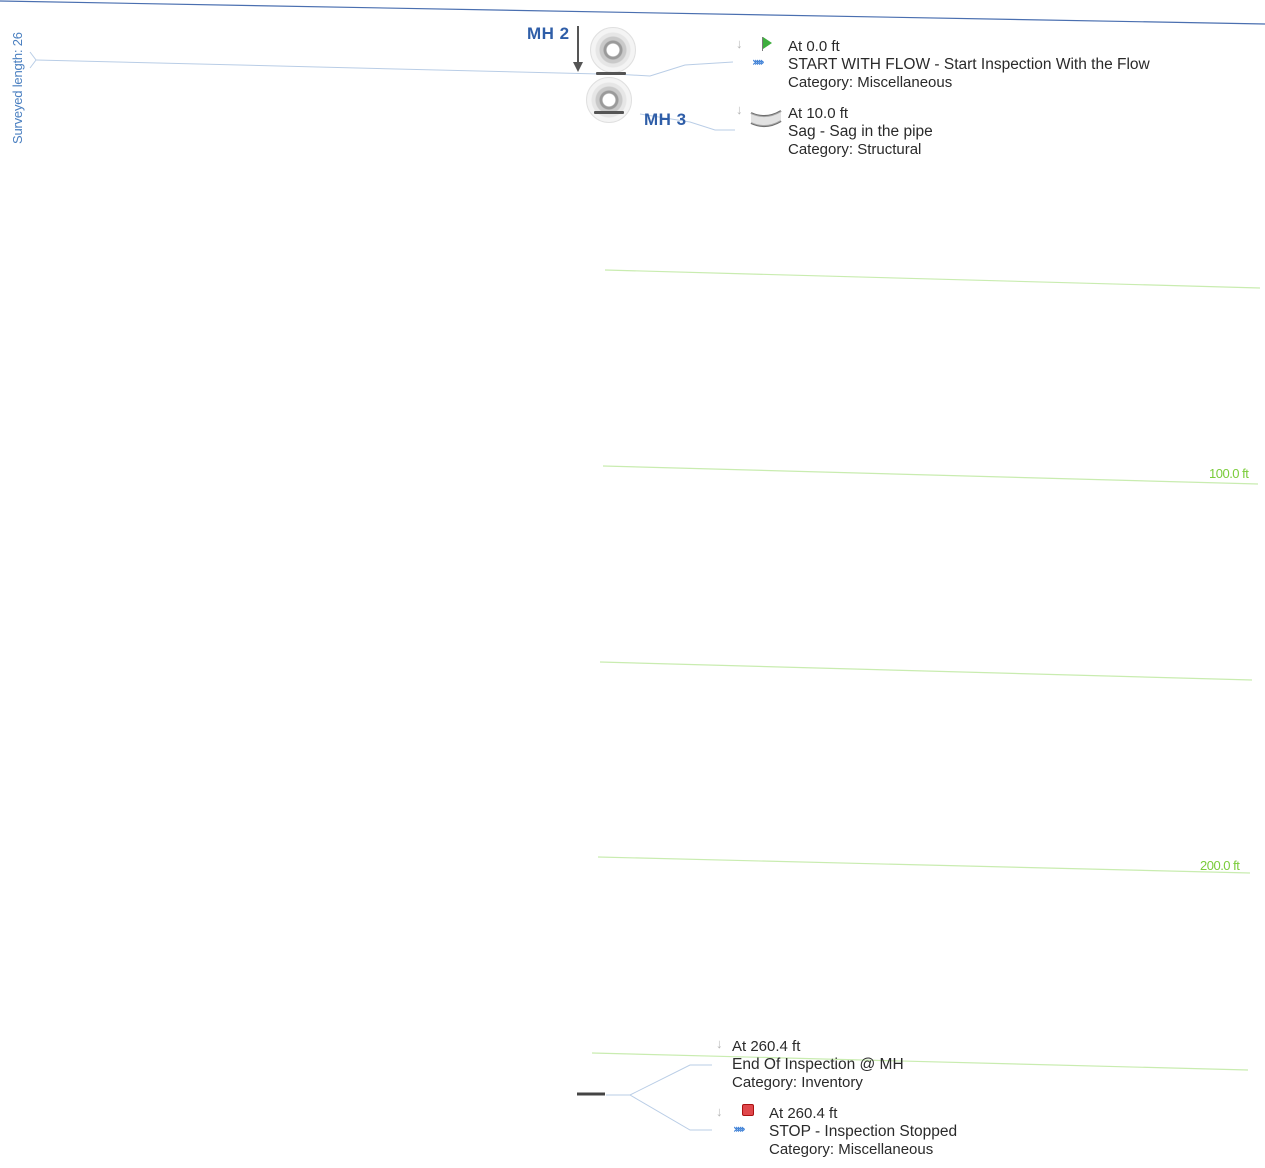  Describe the element at coordinates (609, 112) in the screenshot. I see `manhole-end-bar` at that location.